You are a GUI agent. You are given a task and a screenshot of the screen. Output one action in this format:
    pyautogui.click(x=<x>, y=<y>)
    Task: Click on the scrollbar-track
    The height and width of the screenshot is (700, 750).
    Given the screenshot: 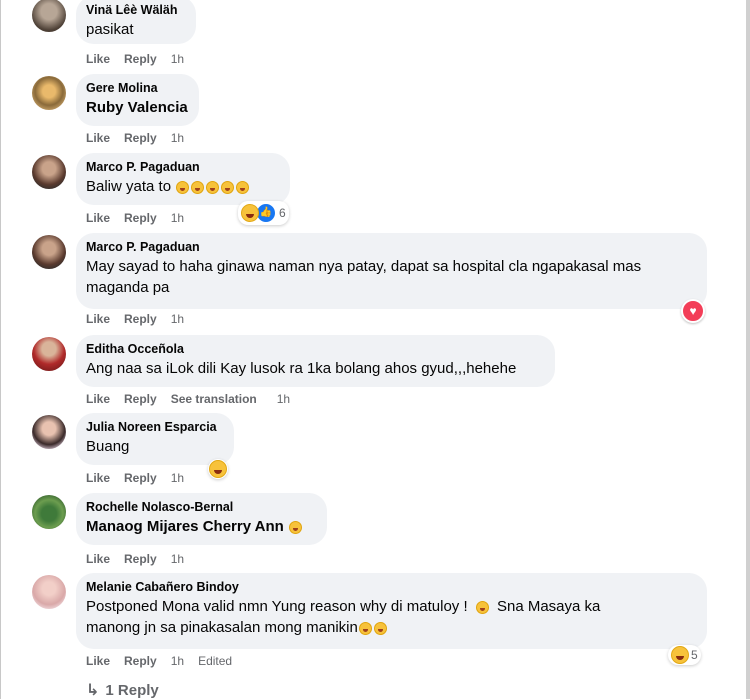 What is the action you would take?
    pyautogui.click(x=748, y=349)
    